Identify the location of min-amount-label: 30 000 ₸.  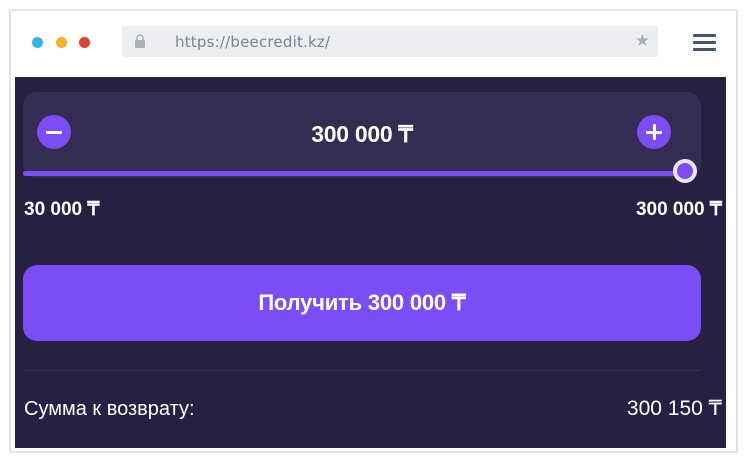
(62, 209).